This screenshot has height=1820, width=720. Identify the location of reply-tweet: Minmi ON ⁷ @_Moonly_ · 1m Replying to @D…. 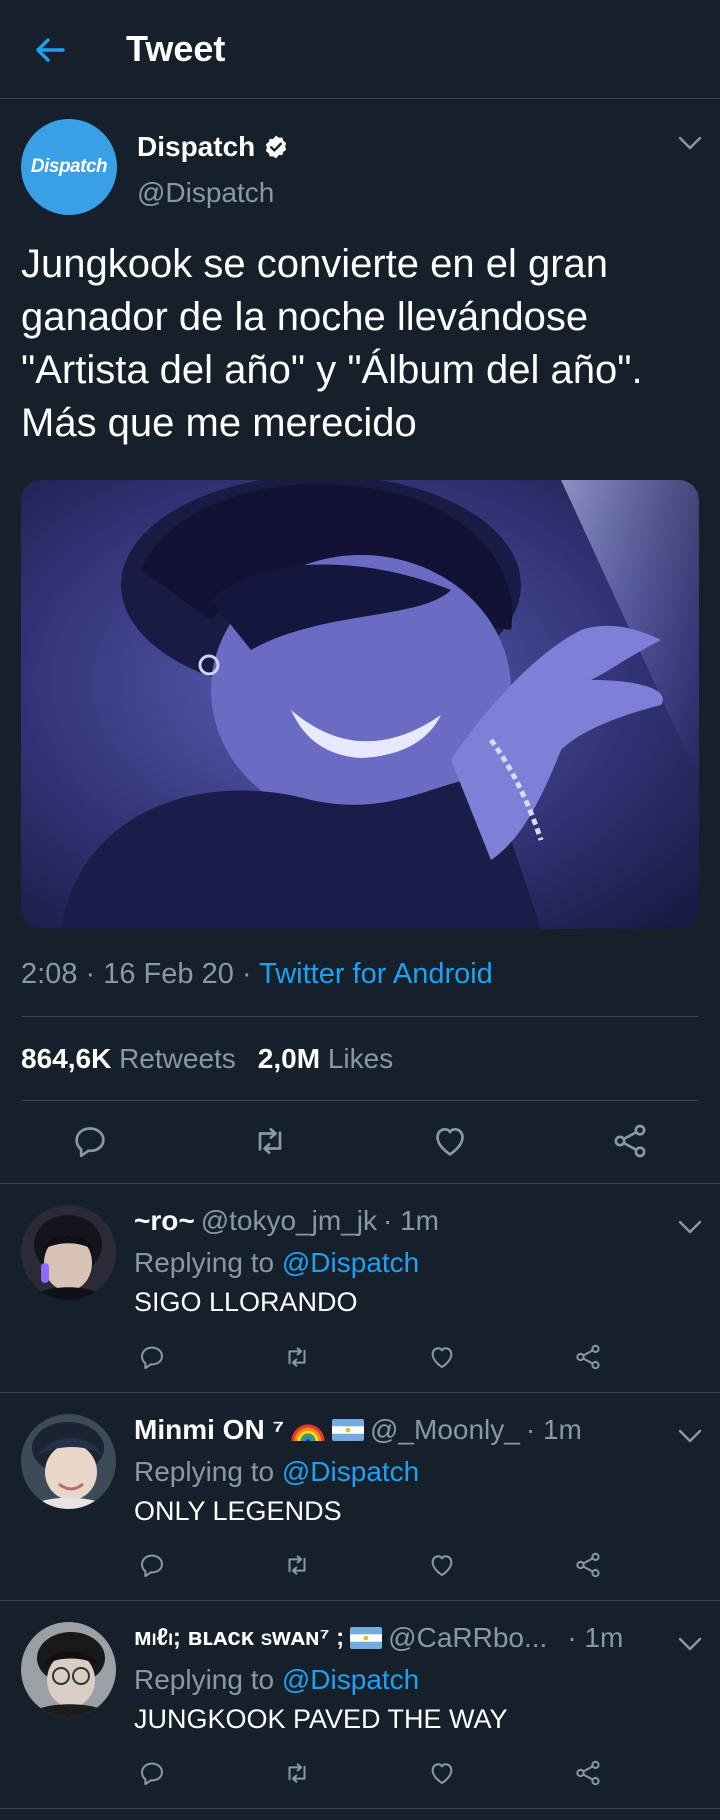
(360, 1496).